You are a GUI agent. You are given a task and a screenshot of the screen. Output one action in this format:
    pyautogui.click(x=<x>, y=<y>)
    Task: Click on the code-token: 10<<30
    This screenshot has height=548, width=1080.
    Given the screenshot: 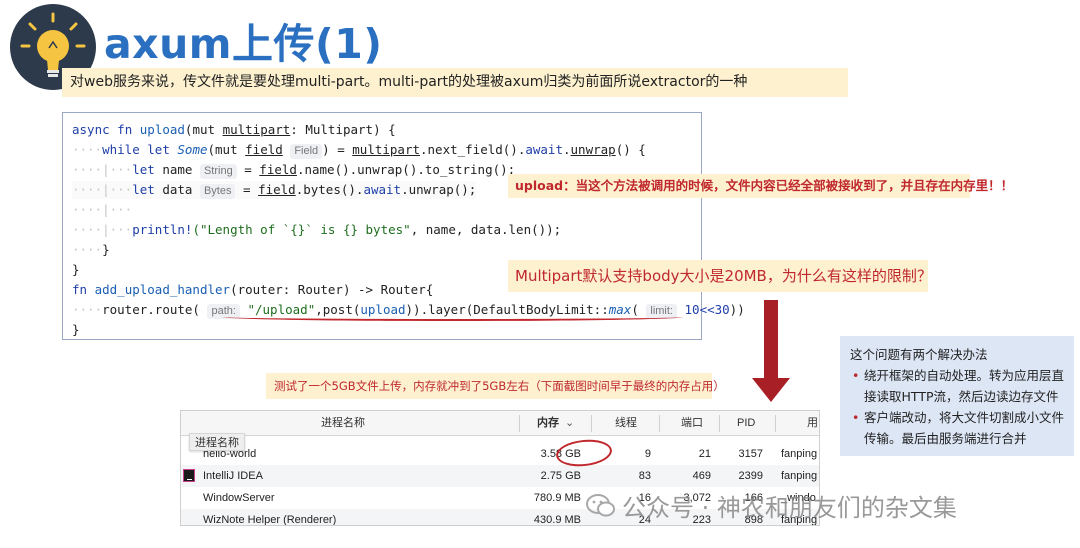 What is the action you would take?
    pyautogui.click(x=707, y=309)
    